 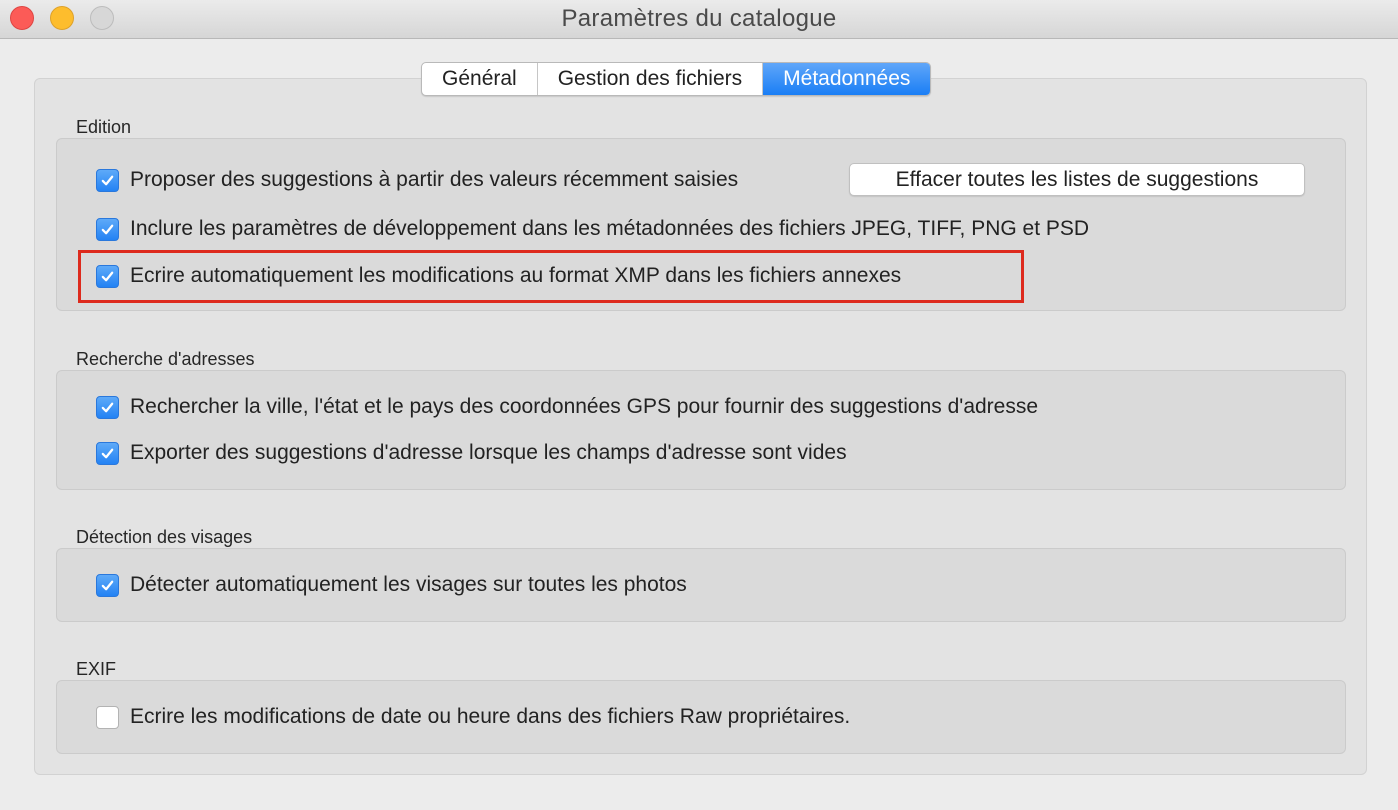 I want to click on window-title: Paramètres du catalogue, so click(x=699, y=18).